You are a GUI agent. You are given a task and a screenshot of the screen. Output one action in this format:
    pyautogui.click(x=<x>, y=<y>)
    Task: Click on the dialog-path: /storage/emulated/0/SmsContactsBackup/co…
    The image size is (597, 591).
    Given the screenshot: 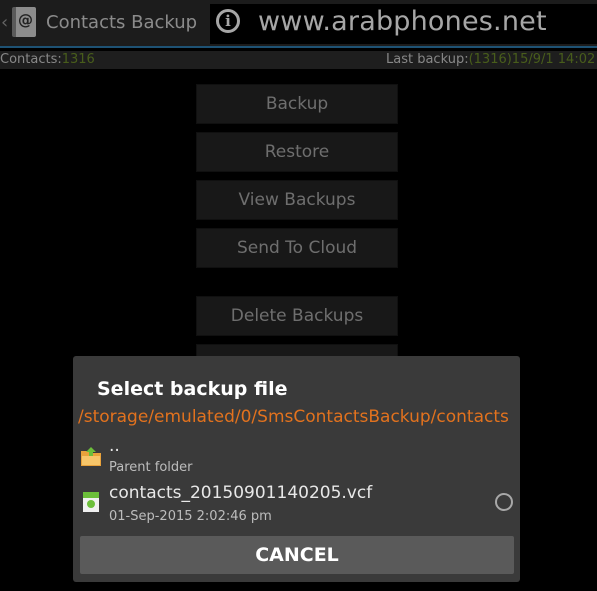 What is the action you would take?
    pyautogui.click(x=293, y=417)
    